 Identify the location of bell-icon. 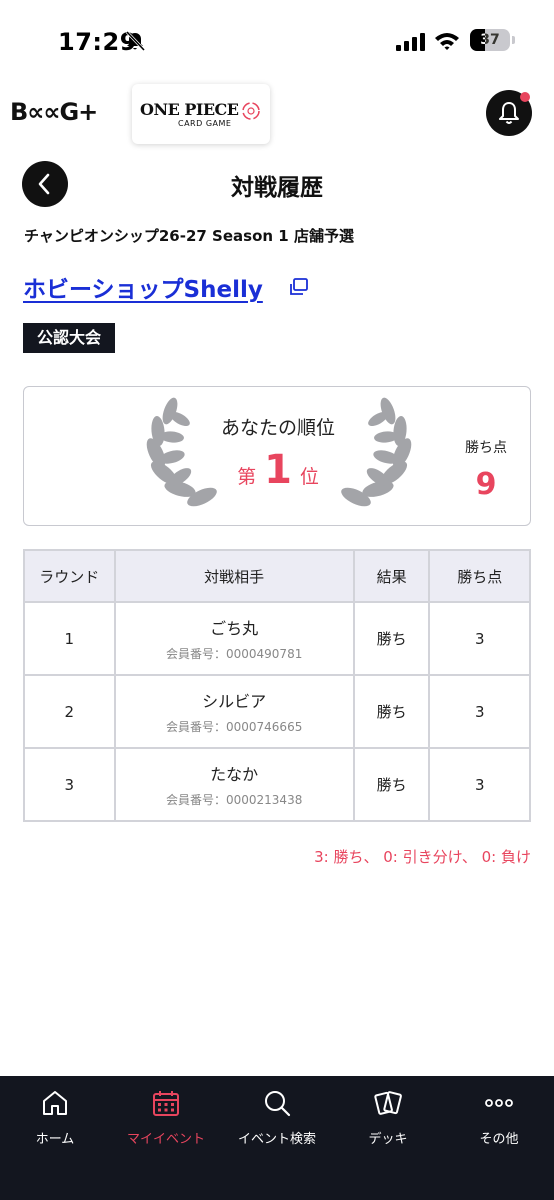
(509, 113).